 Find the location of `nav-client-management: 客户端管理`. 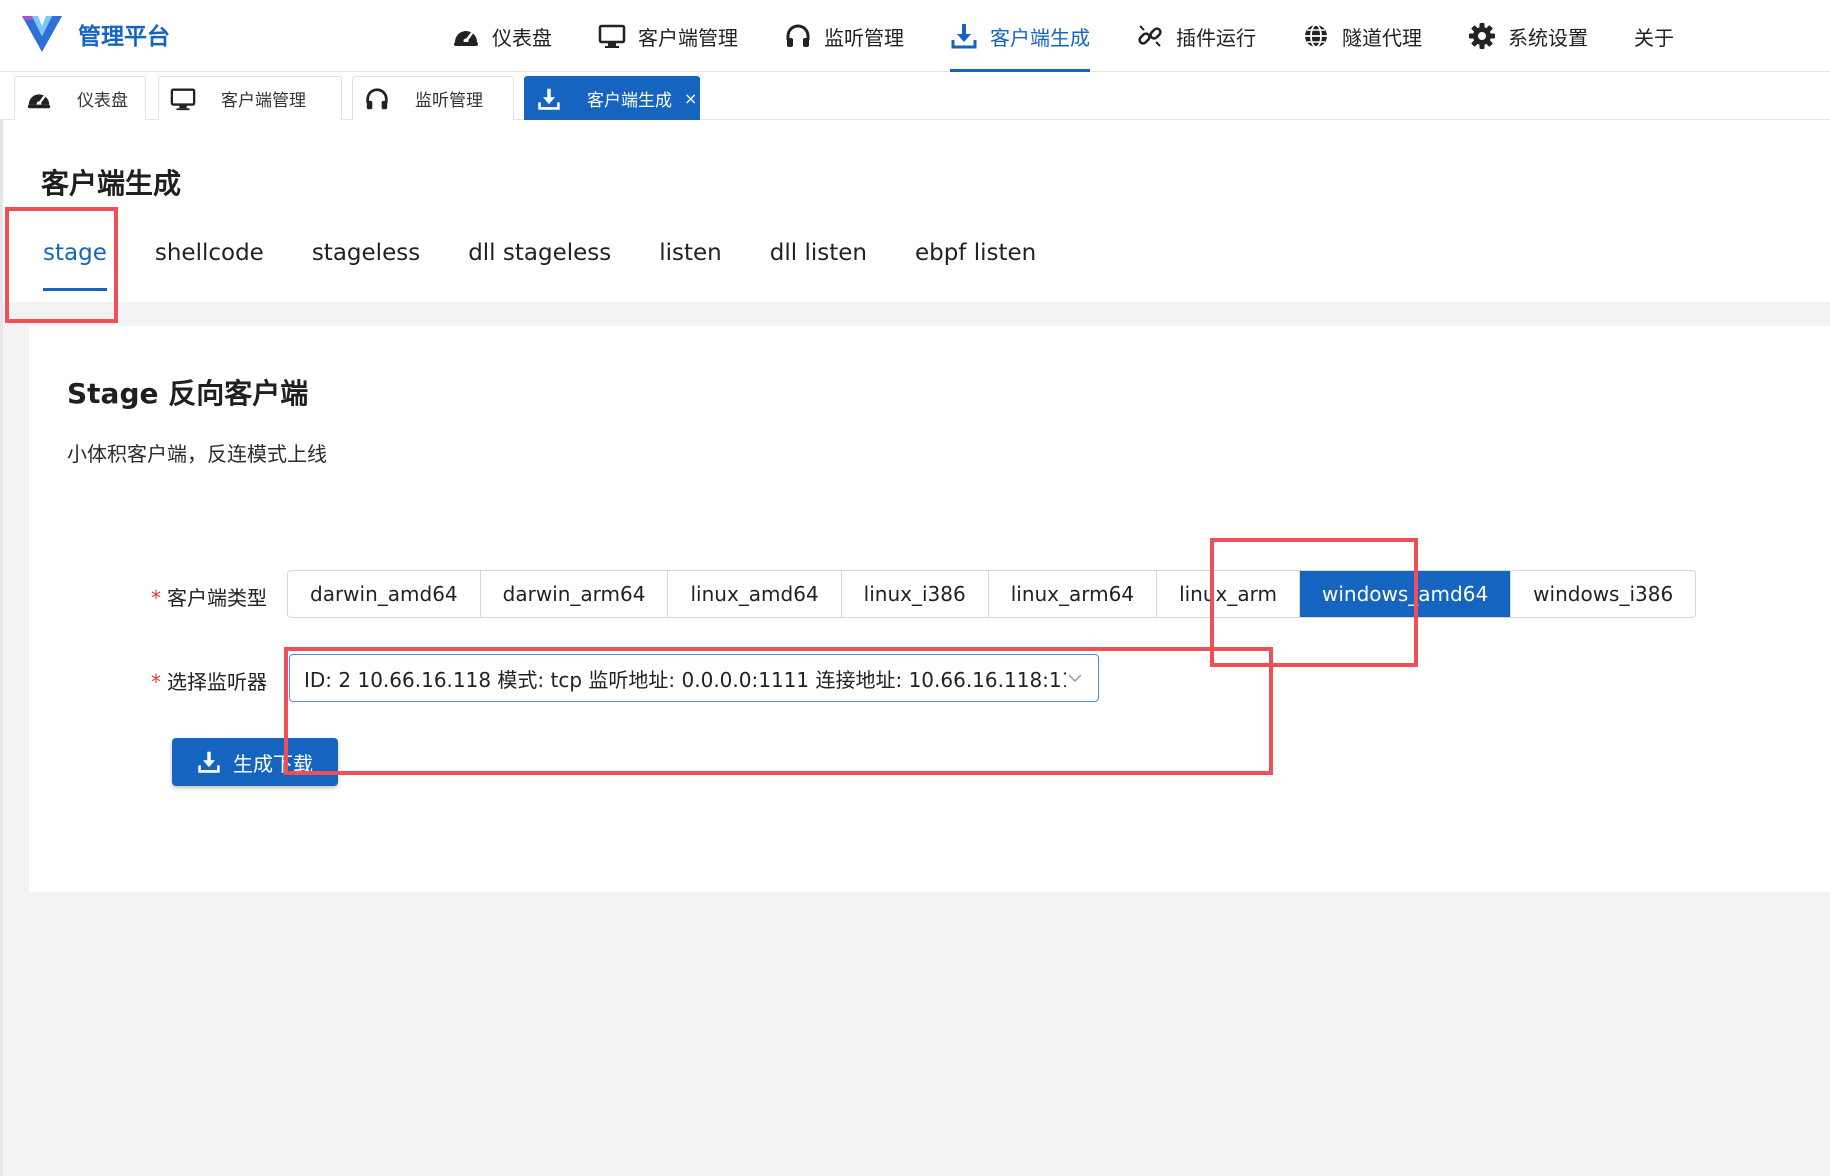

nav-client-management: 客户端管理 is located at coordinates (668, 36).